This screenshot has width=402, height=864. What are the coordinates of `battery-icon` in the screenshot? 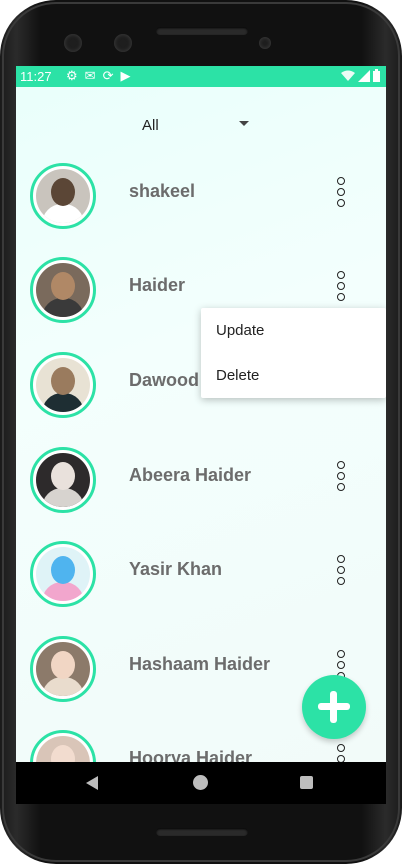 It's located at (376, 75).